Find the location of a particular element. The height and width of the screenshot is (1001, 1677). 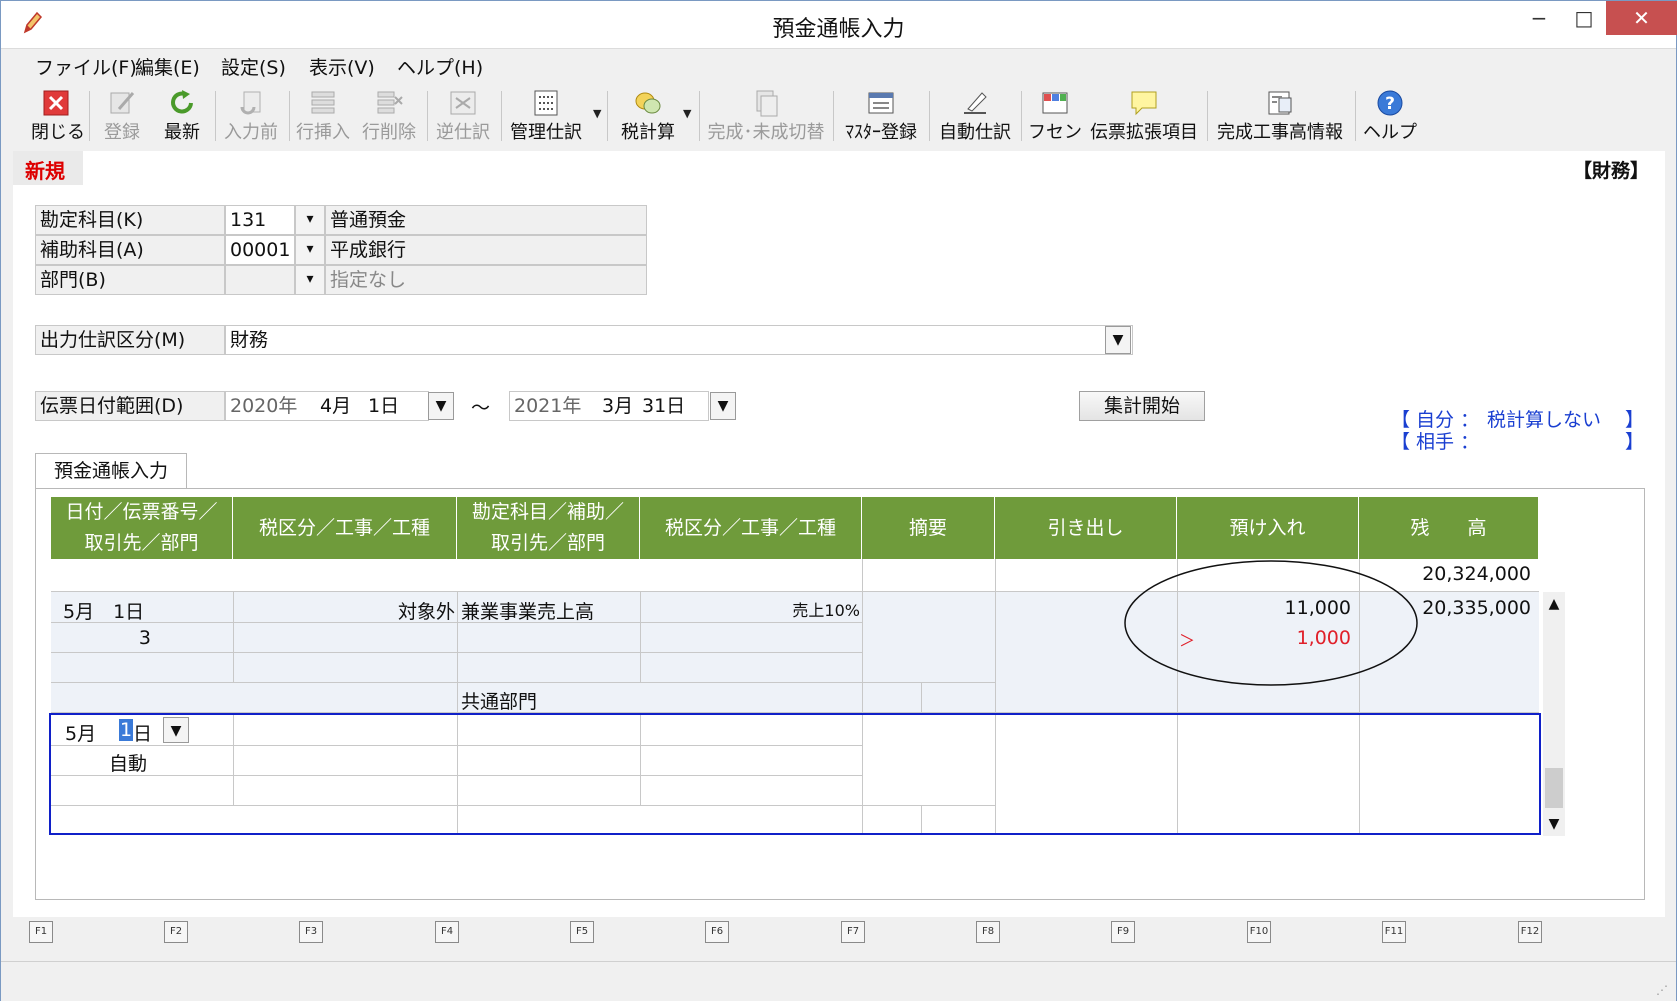

fkey-f9: F9 is located at coordinates (1123, 932).